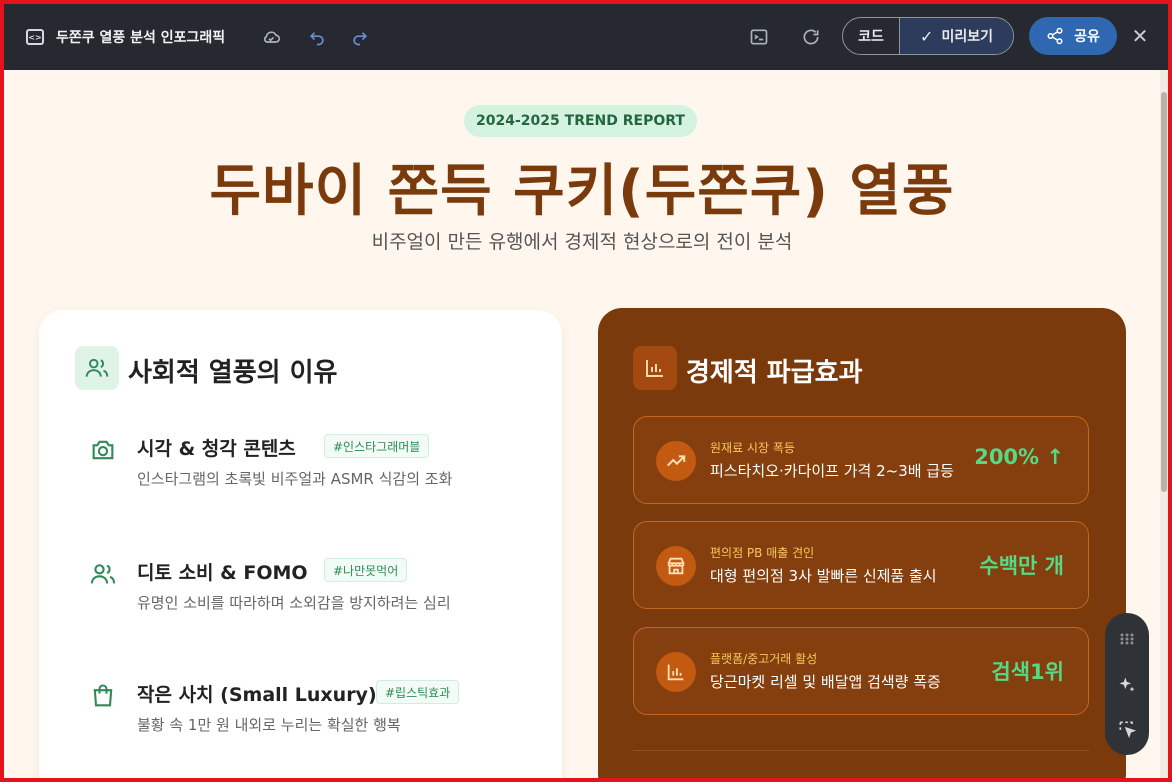  Describe the element at coordinates (1027, 672) in the screenshot. I see `economic-value: 검색1위` at that location.